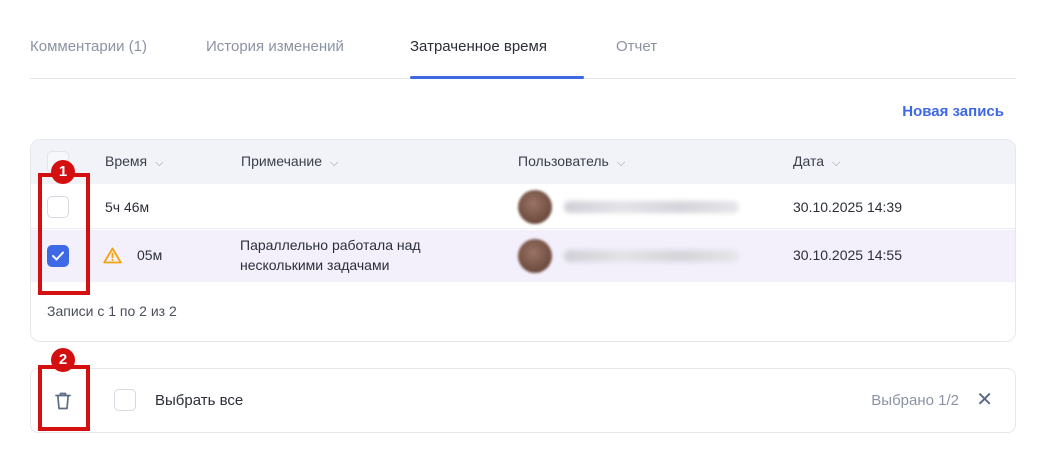 The image size is (1038, 463). I want to click on column-date: Дата ⌵, so click(816, 161).